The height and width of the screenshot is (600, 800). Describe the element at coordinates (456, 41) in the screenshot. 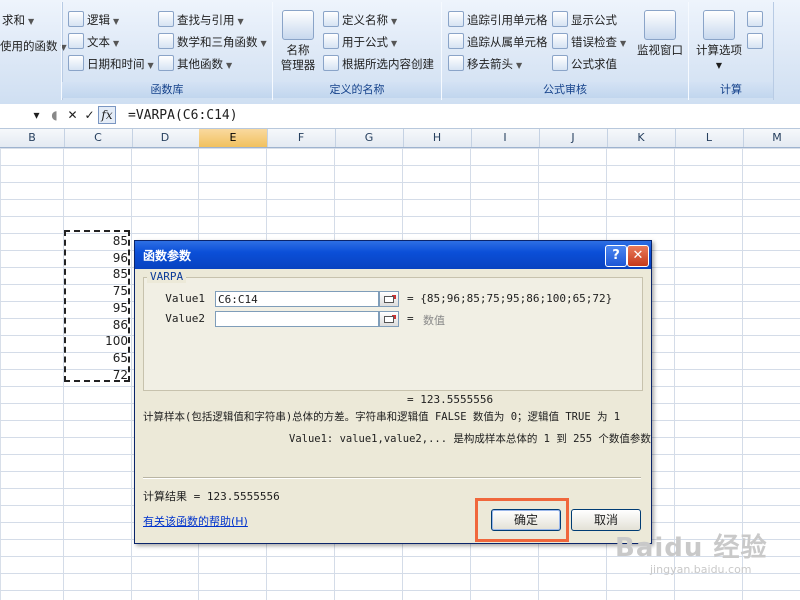

I see `trace-dependents-icon` at that location.